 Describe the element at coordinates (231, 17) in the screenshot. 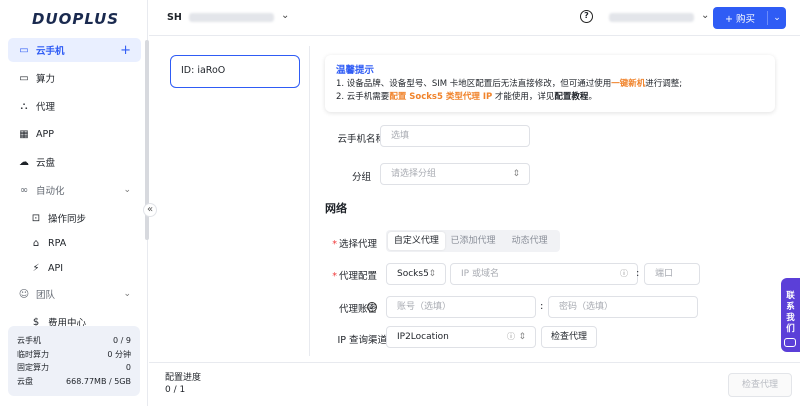

I see `region-name-redacted` at that location.